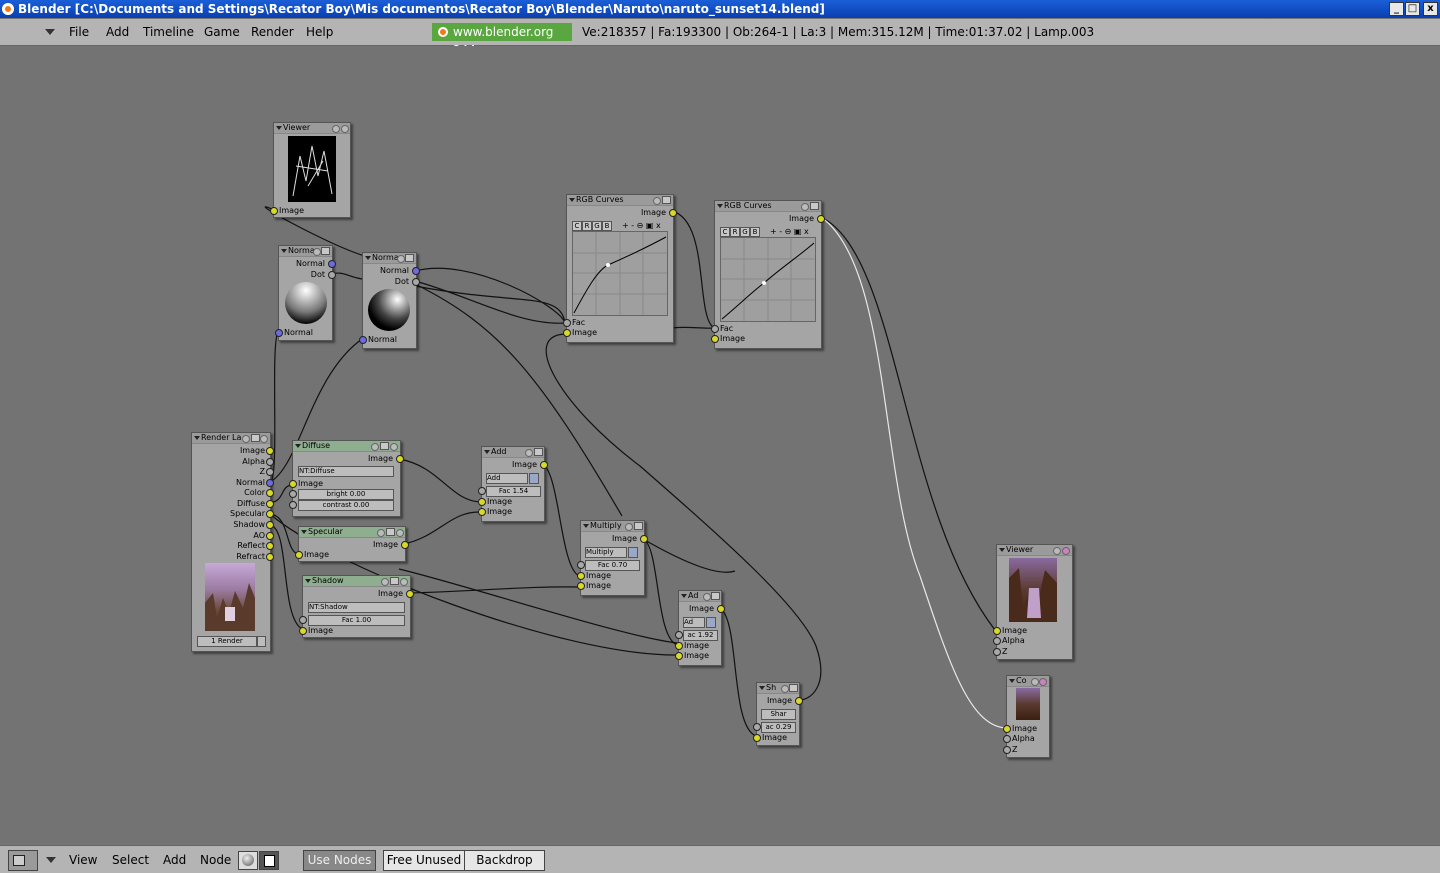 Image resolution: width=1440 pixels, height=873 pixels. What do you see at coordinates (339, 860) in the screenshot?
I see `use-nodes-toggle: Use Nodes` at bounding box center [339, 860].